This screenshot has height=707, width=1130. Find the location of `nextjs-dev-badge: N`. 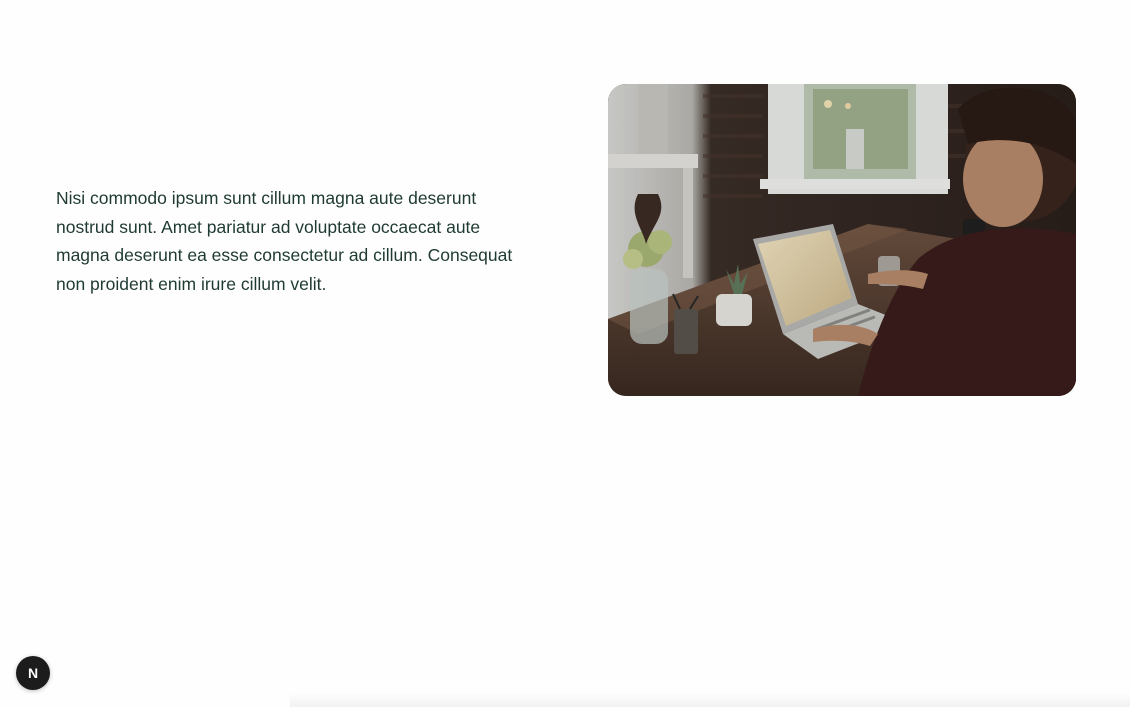

nextjs-dev-badge: N is located at coordinates (33, 673).